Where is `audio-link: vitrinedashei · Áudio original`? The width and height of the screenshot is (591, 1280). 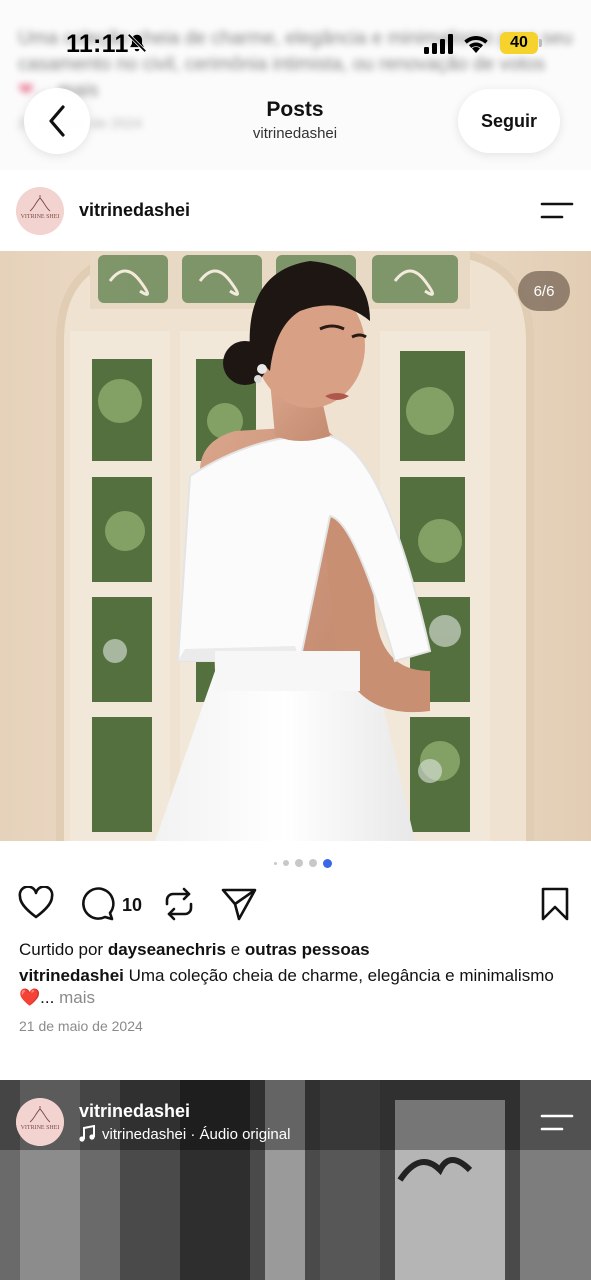 audio-link: vitrinedashei · Áudio original is located at coordinates (184, 1134).